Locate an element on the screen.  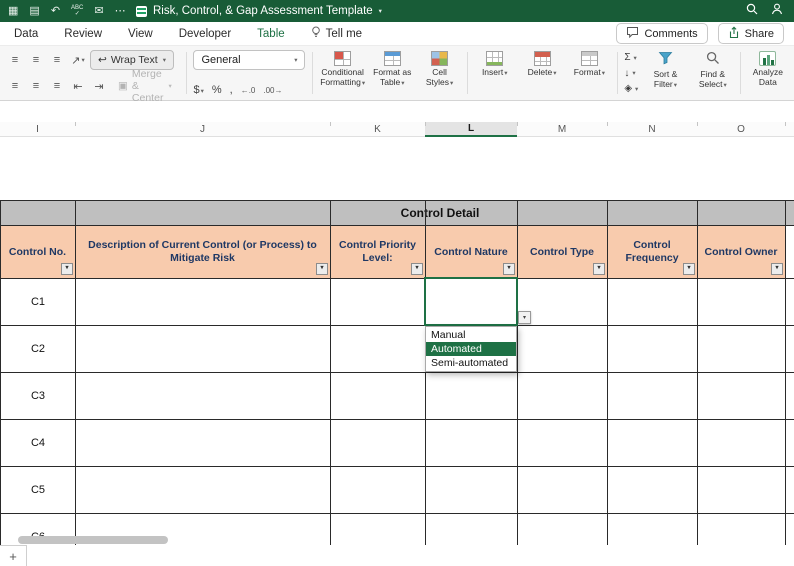
comment-bubble-icon is located at coordinates (632, 33).